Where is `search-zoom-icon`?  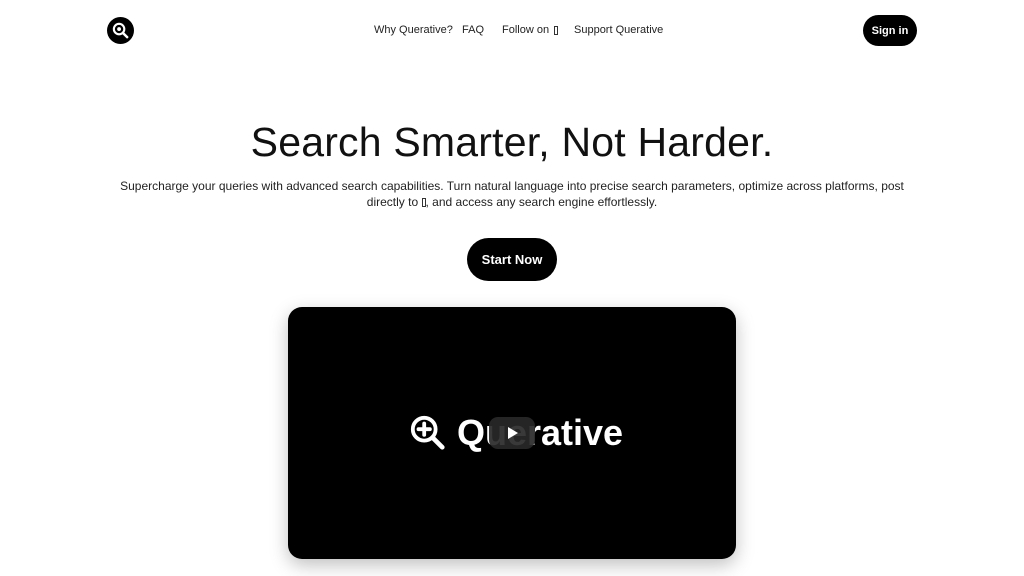
search-zoom-icon is located at coordinates (120, 30).